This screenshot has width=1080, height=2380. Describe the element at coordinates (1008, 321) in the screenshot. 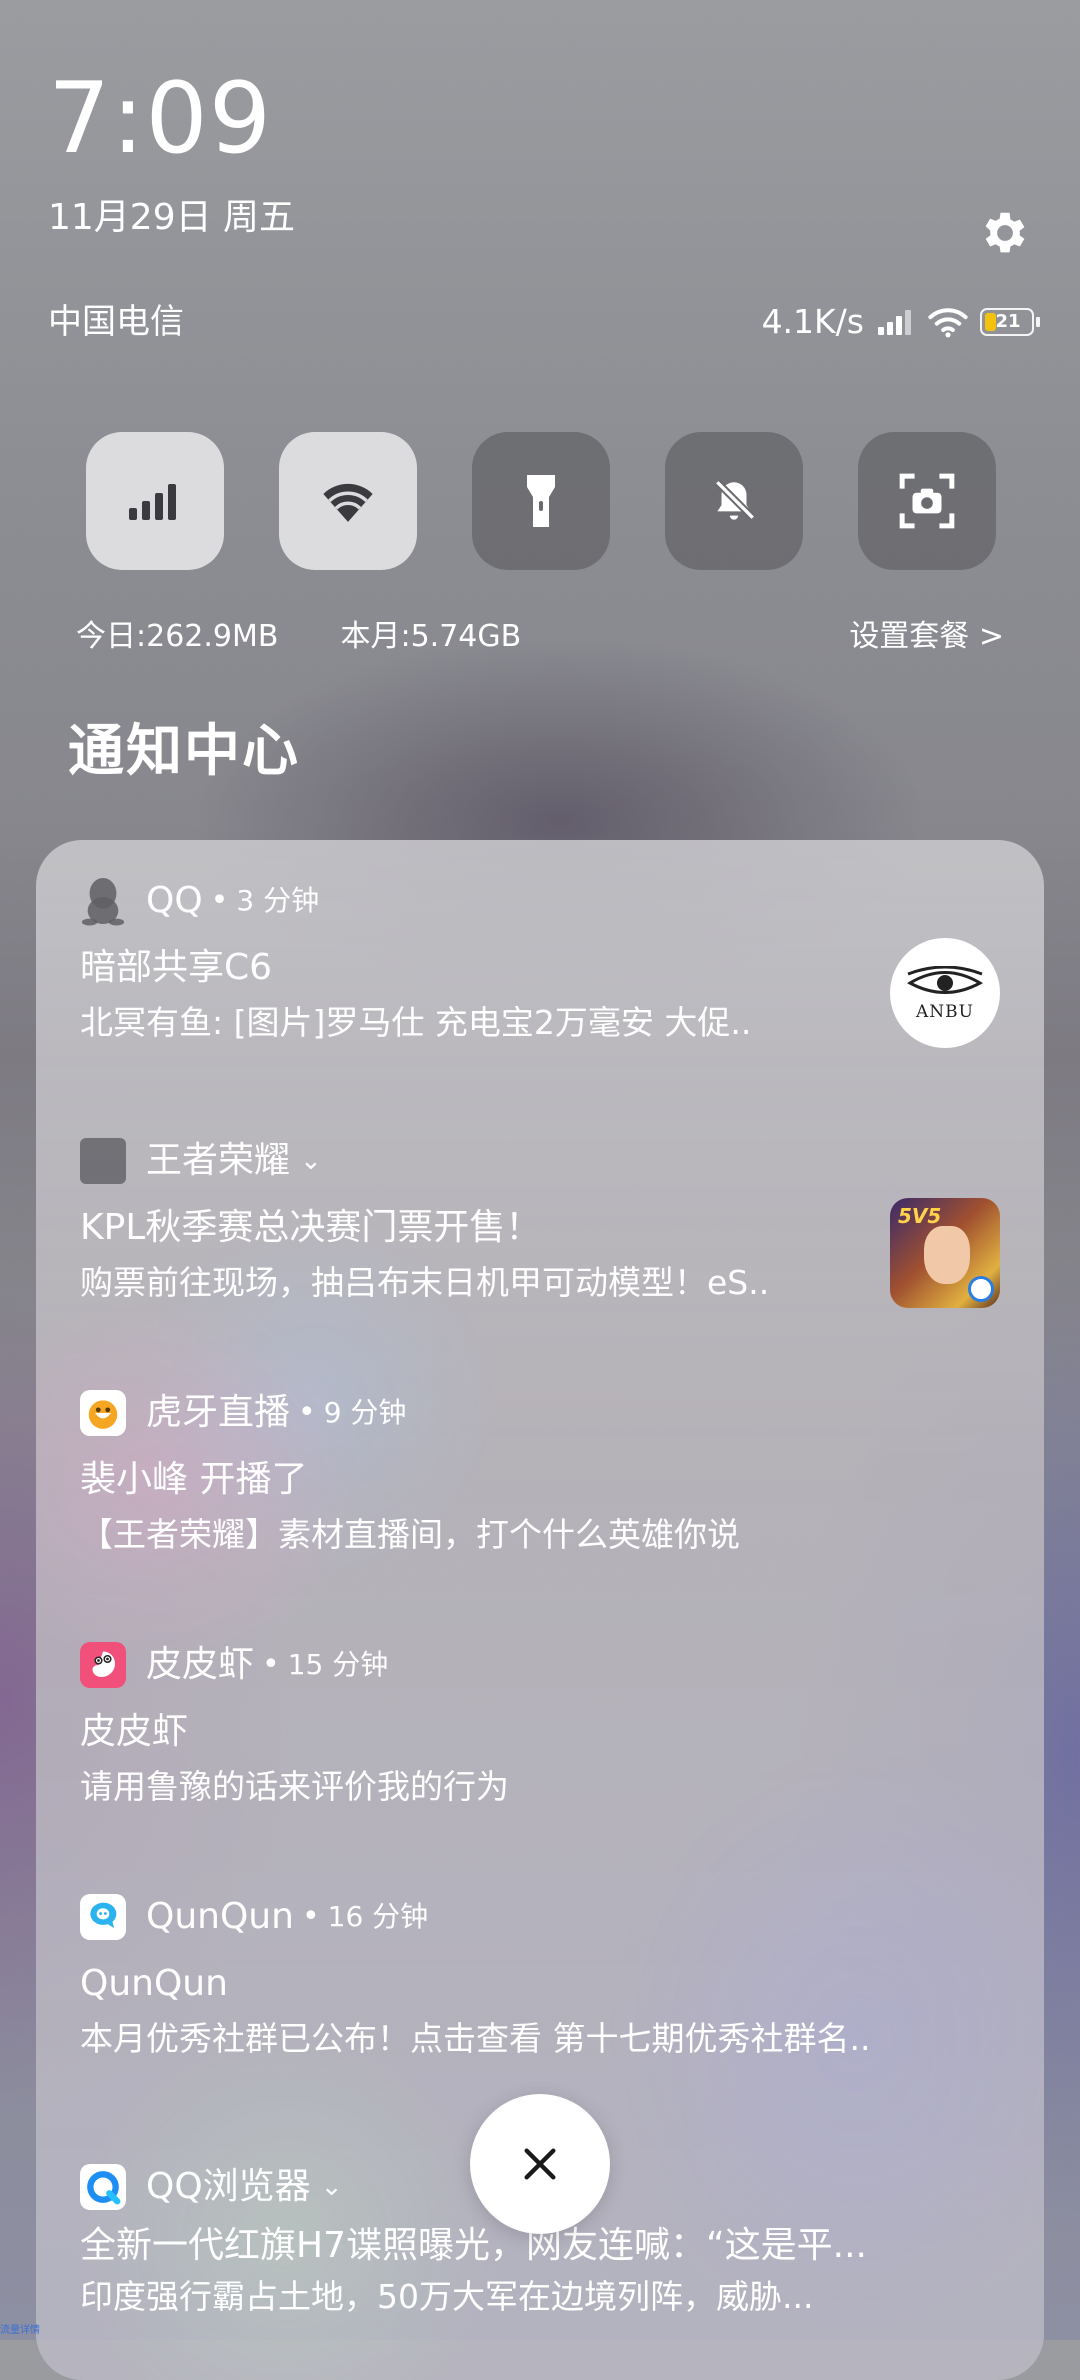

I see `battery-percent: 21` at that location.